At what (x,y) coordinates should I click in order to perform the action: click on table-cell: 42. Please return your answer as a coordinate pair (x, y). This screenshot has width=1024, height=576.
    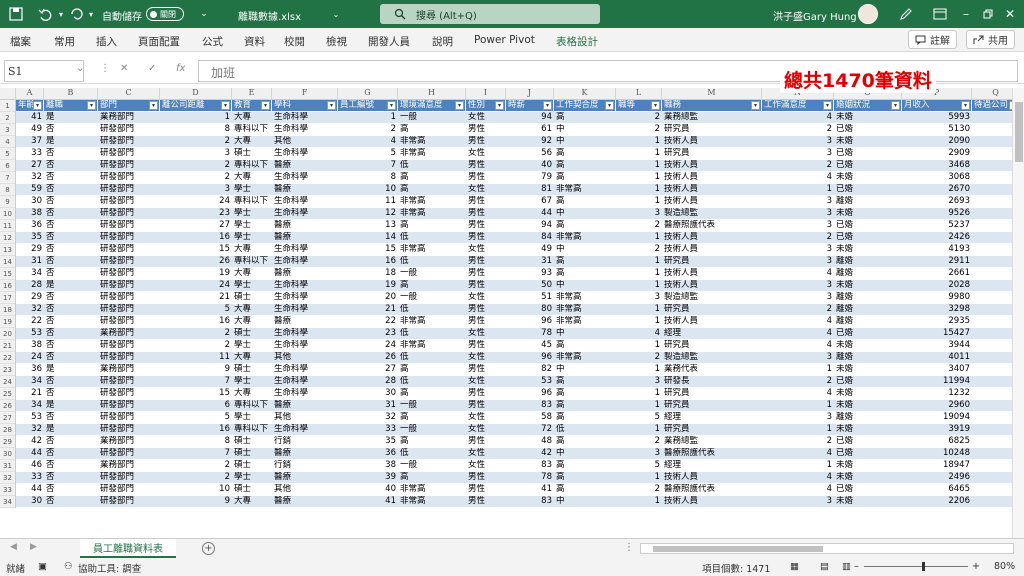
    Looking at the image, I should click on (30, 441).